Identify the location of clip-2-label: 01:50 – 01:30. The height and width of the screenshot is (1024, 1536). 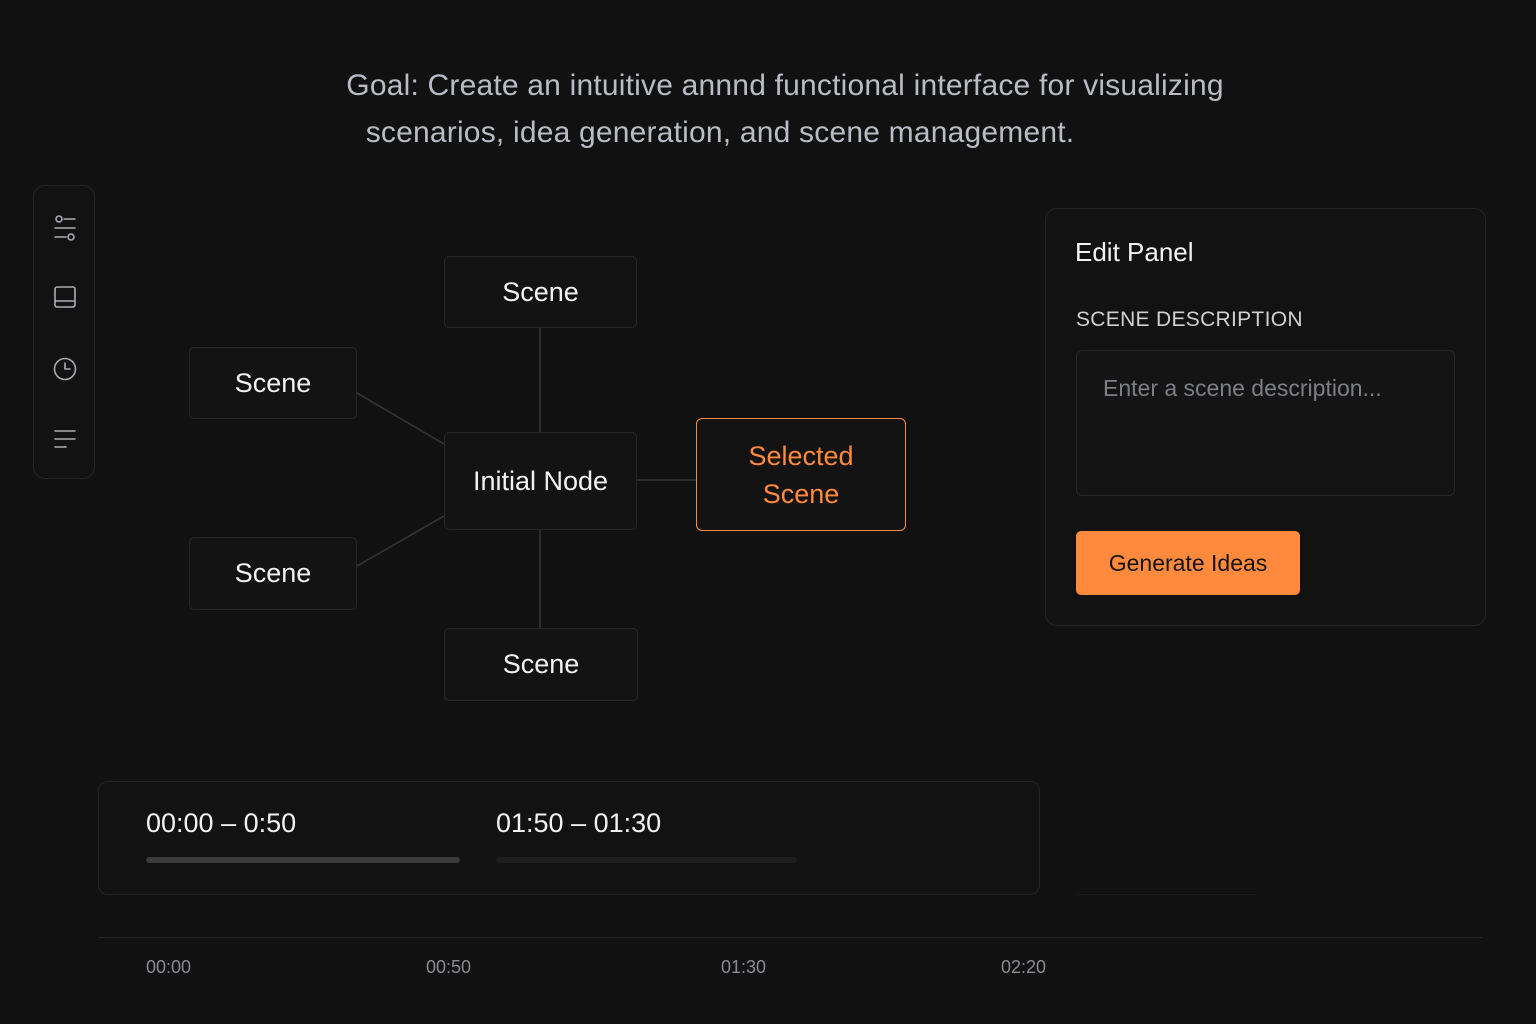
(579, 823).